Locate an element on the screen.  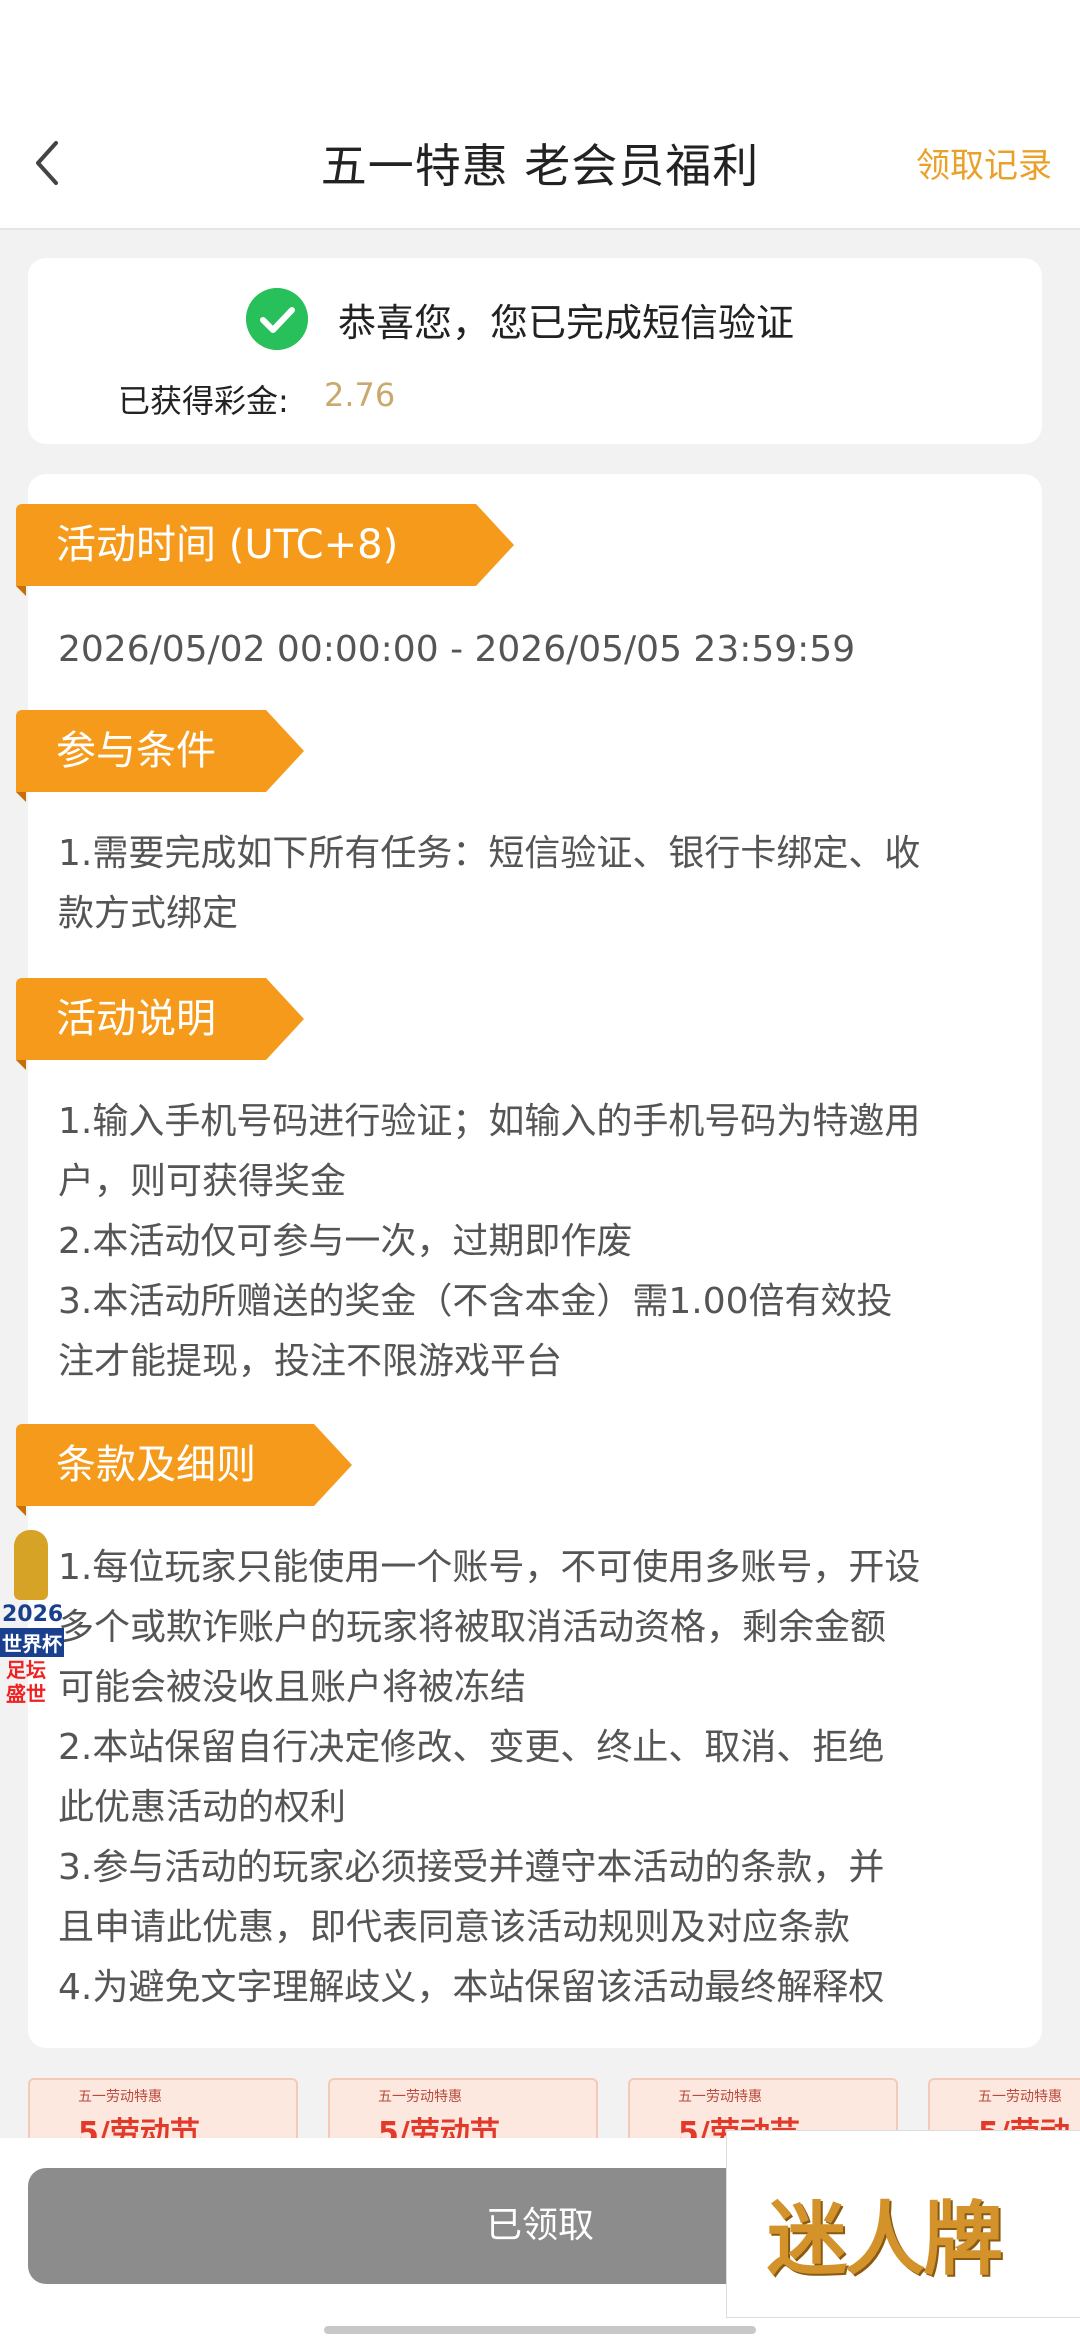
conditions-text: 1.需要完成如下所有任务：短信验证、银行卡绑定、收 款方式绑定 is located at coordinates (538, 884).